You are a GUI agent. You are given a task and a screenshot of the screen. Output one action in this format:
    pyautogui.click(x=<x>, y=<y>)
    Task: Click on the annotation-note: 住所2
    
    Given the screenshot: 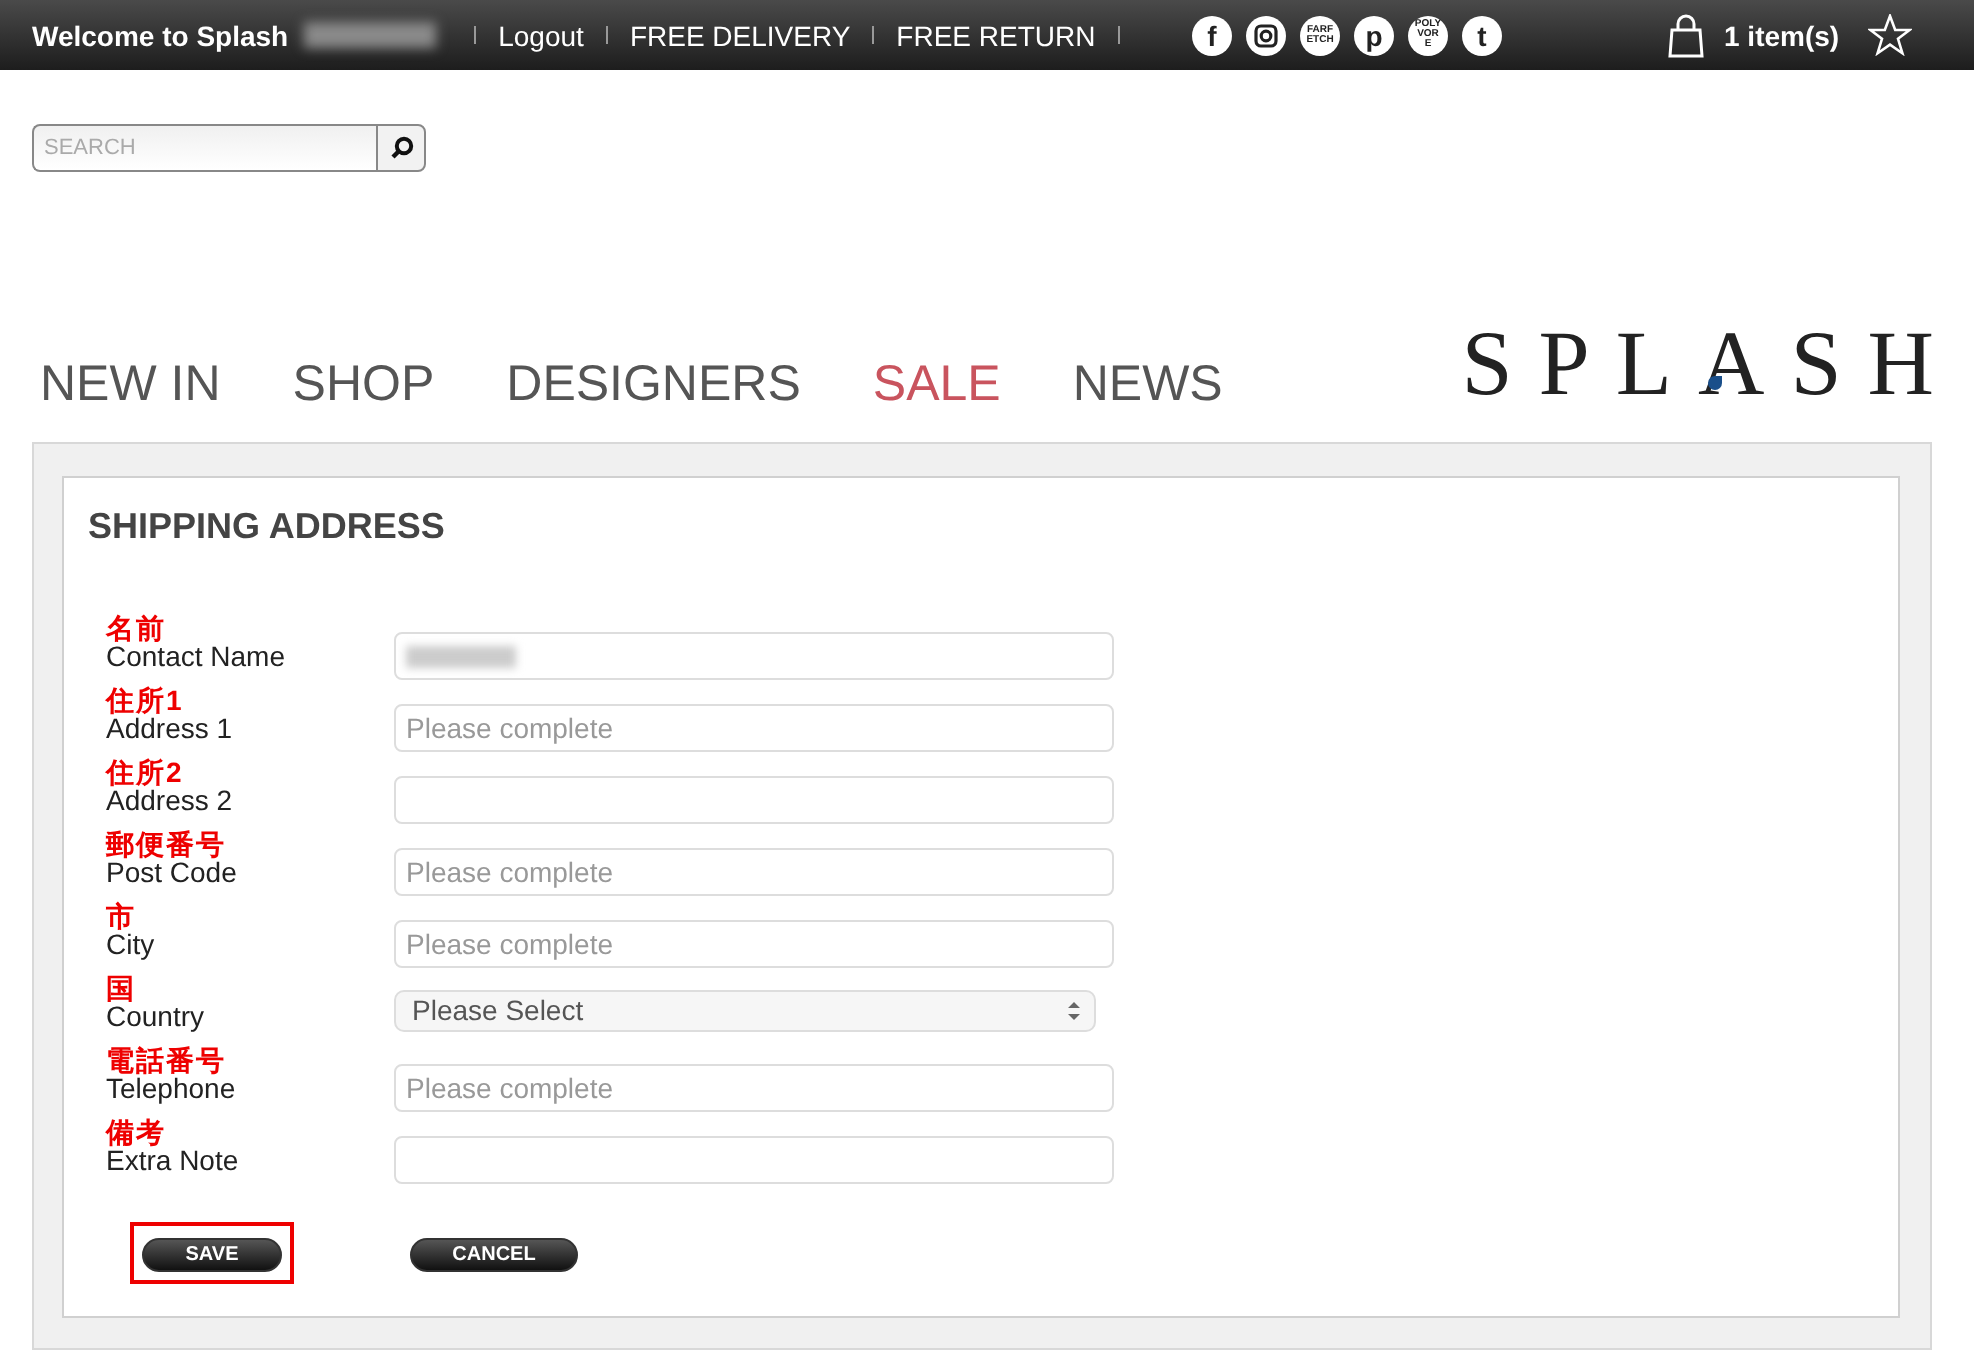 What is the action you would take?
    pyautogui.click(x=146, y=772)
    